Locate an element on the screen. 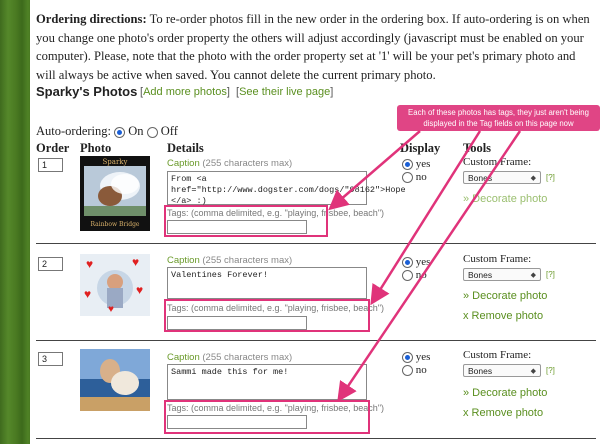  photo-thumbnail: ♥ ♥ ♥ ♥ ♥ is located at coordinates (115, 285).